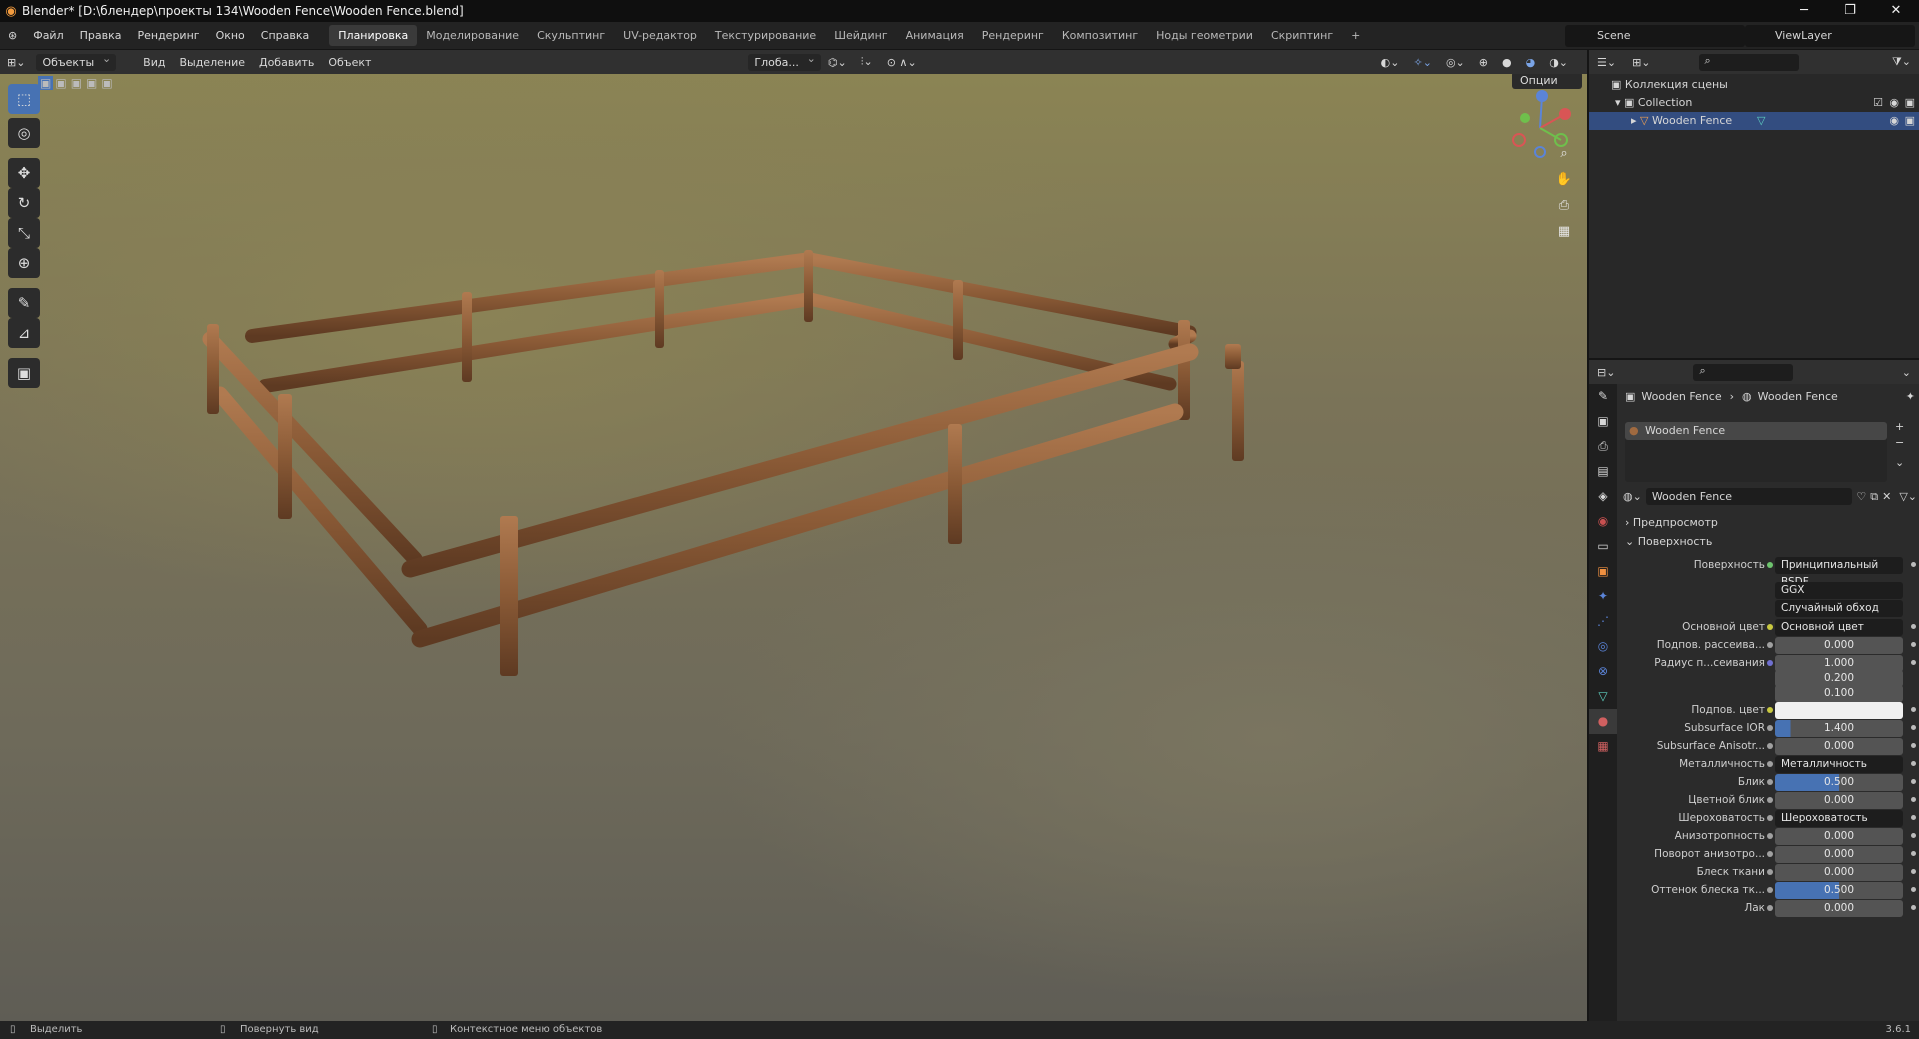 The height and width of the screenshot is (1039, 1919). Describe the element at coordinates (1839, 890) in the screenshot. I see `property-field: 0.500` at that location.